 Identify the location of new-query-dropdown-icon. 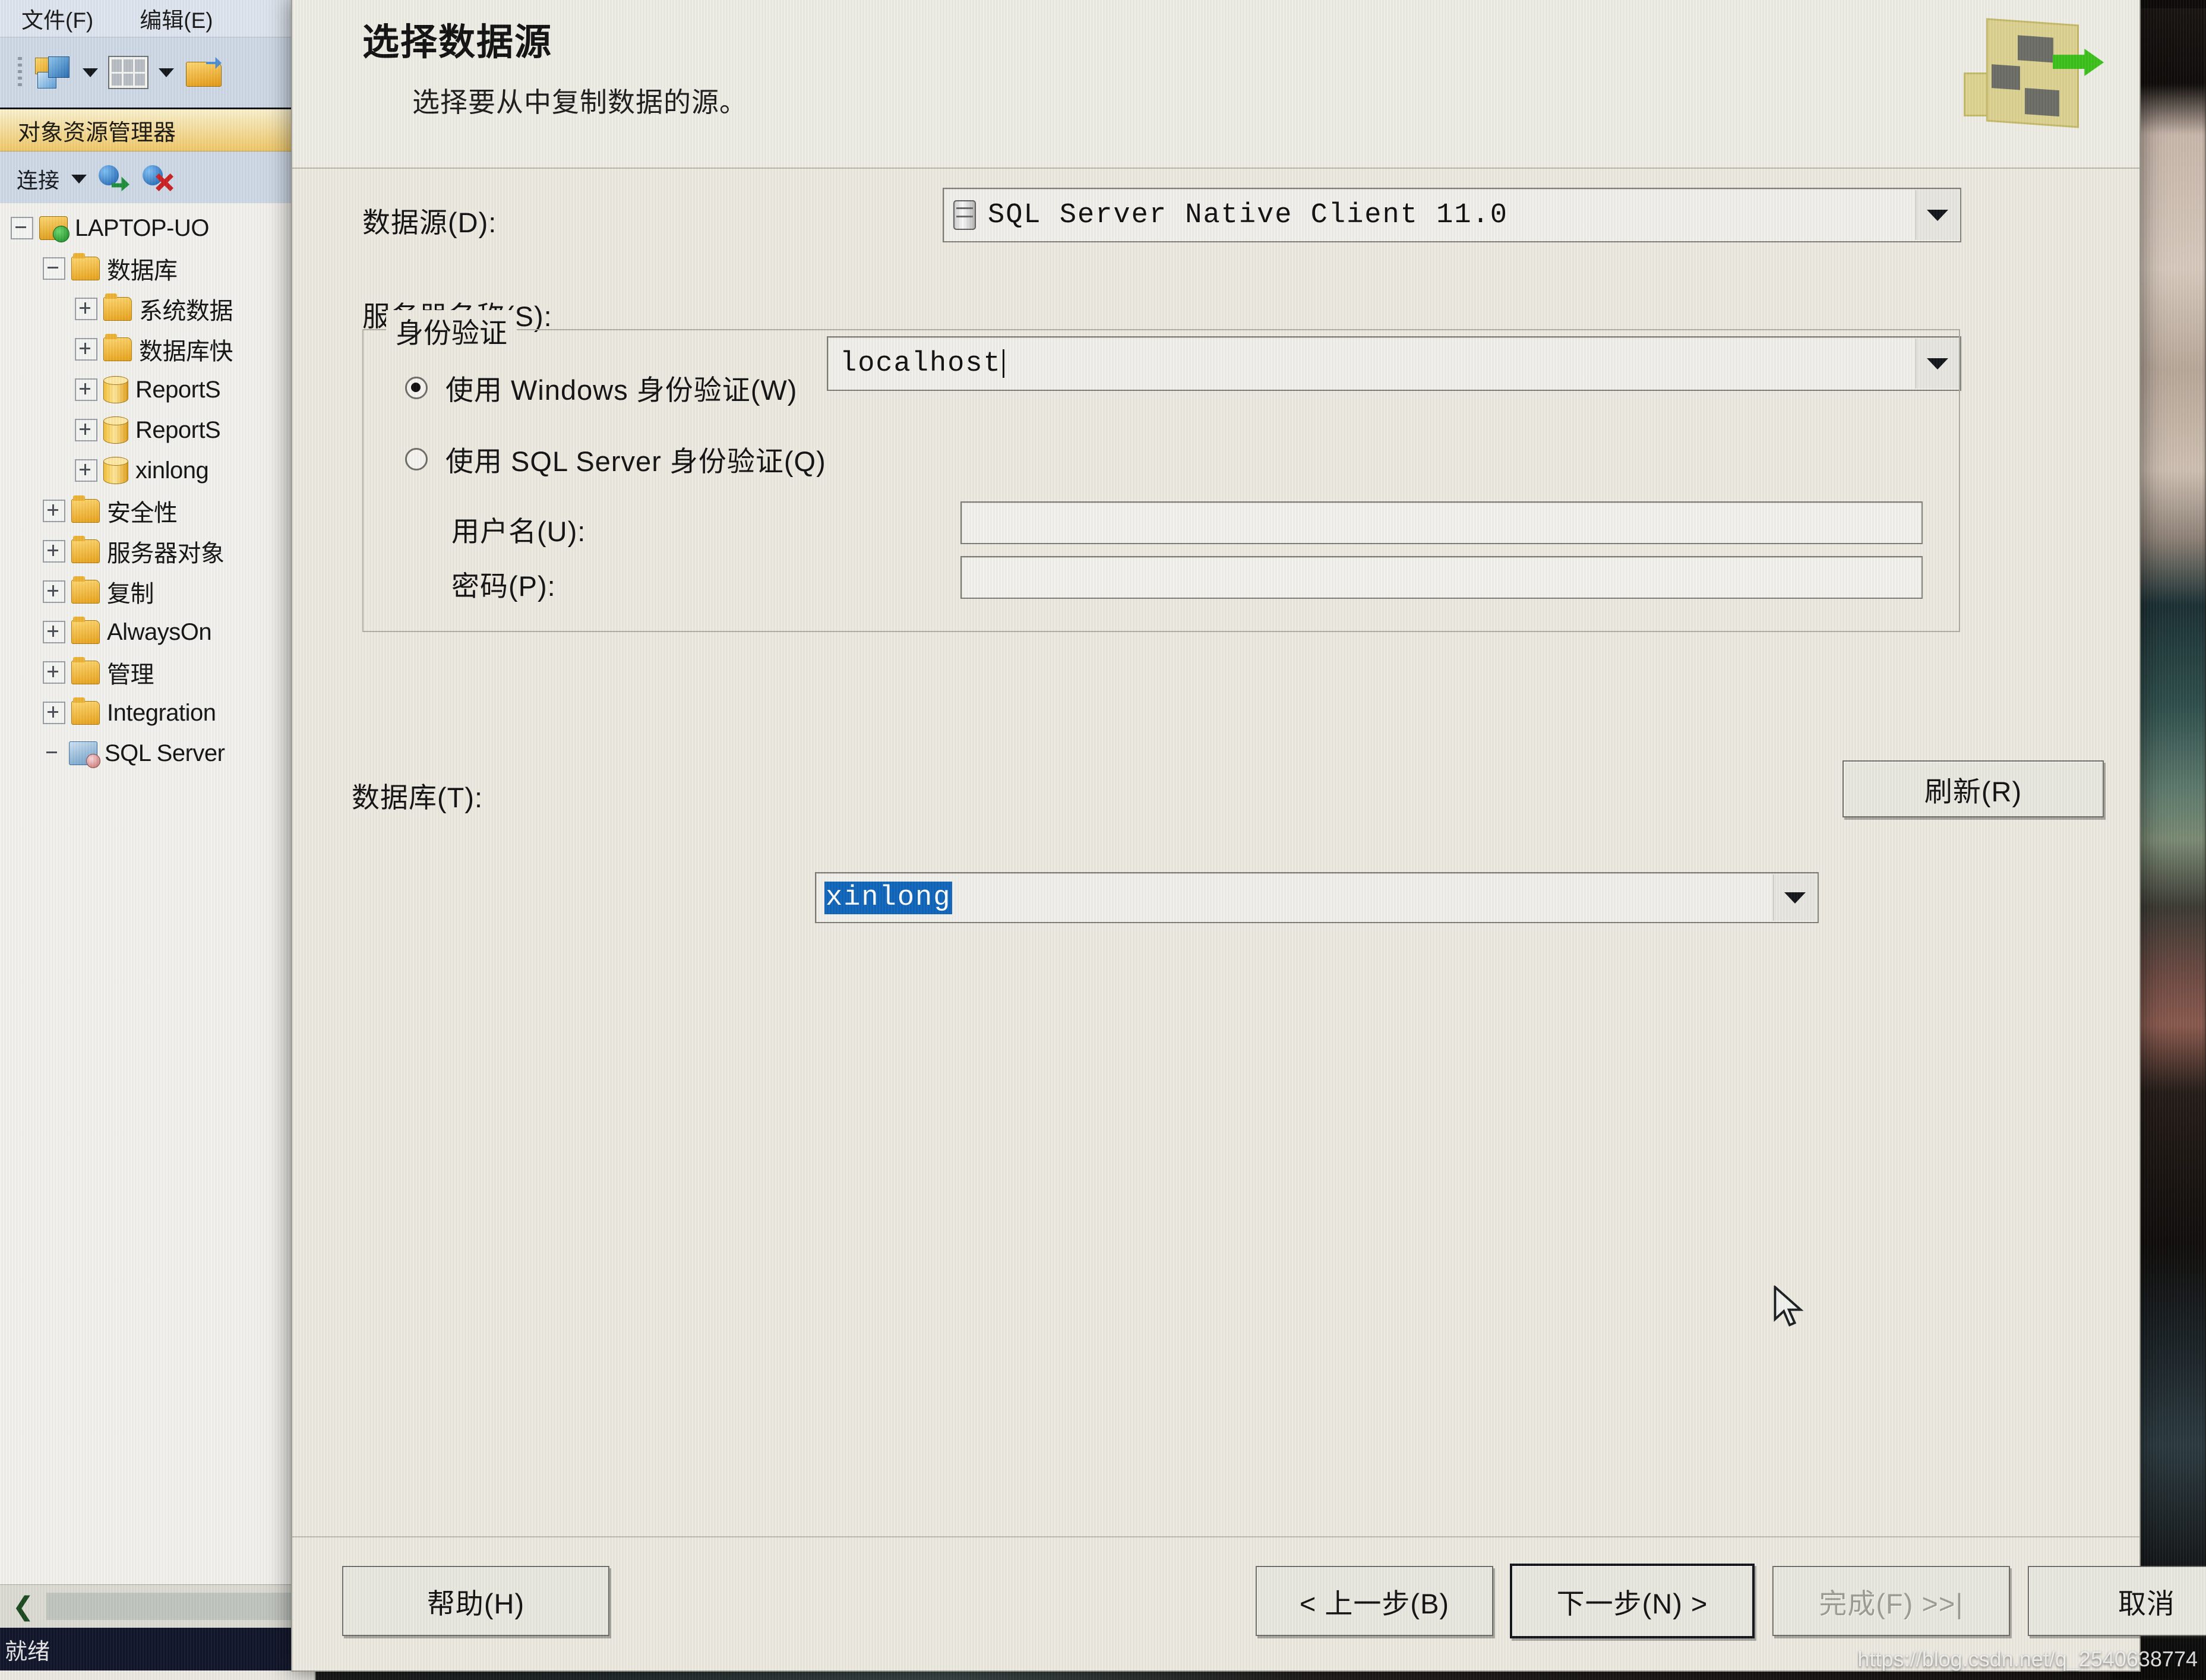
(90, 72).